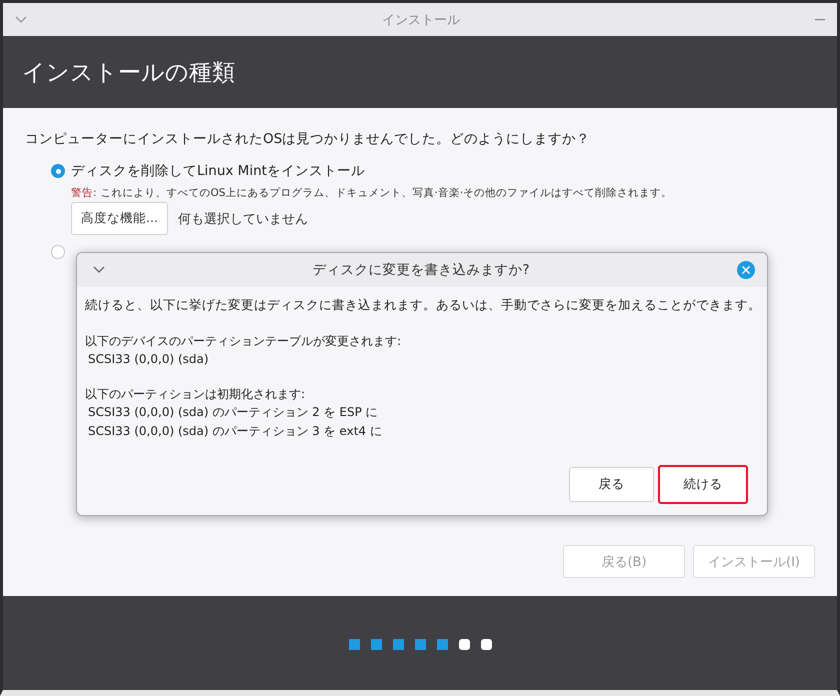 The image size is (840, 696). Describe the element at coordinates (233, 412) in the screenshot. I see `change-item: SCSI33 (0,0,0) (sda) のパーティション 2 を ESP に` at that location.